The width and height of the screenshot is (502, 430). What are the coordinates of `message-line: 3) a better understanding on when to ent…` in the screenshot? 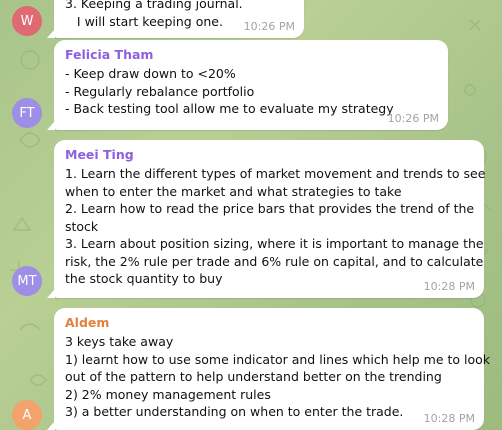 It's located at (234, 411).